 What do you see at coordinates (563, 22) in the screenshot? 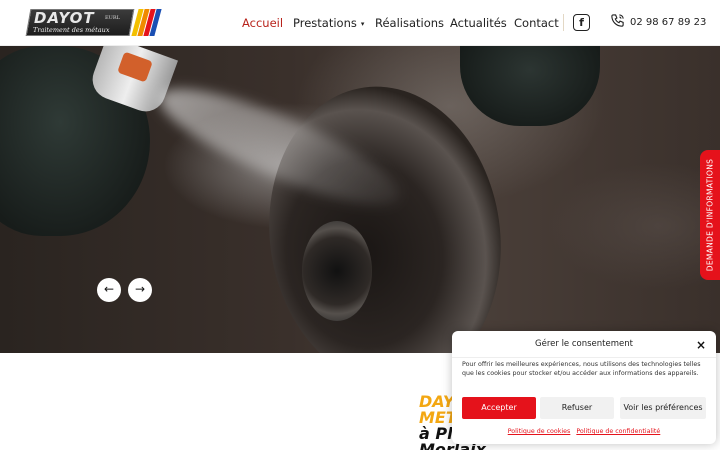
I see `header-divider` at bounding box center [563, 22].